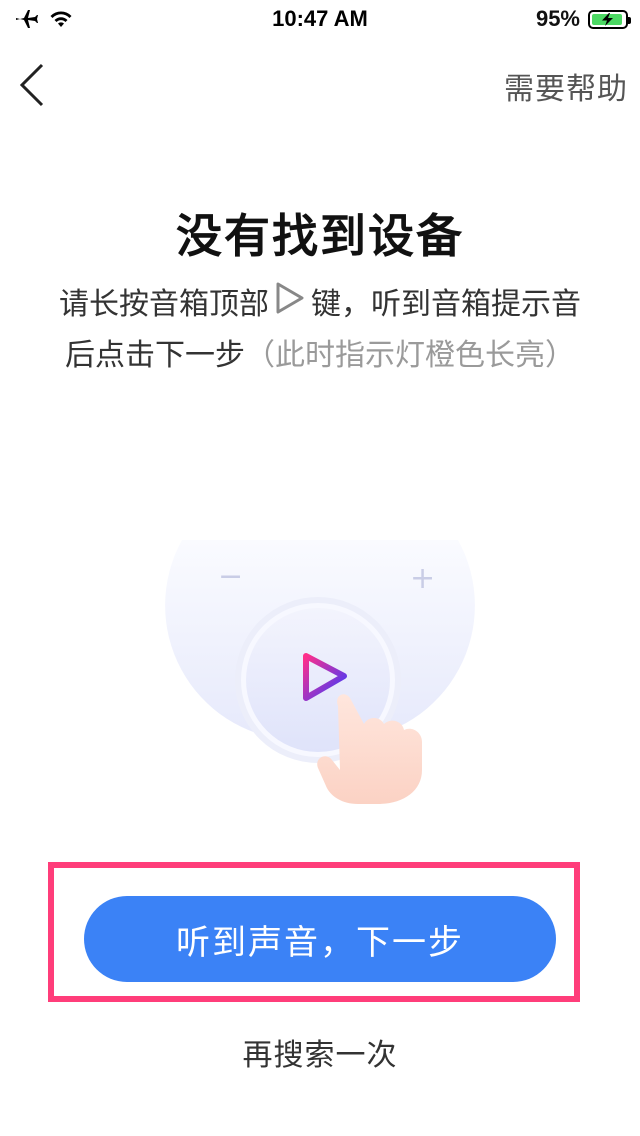  I want to click on speaker-illustration: − +, so click(315, 665).